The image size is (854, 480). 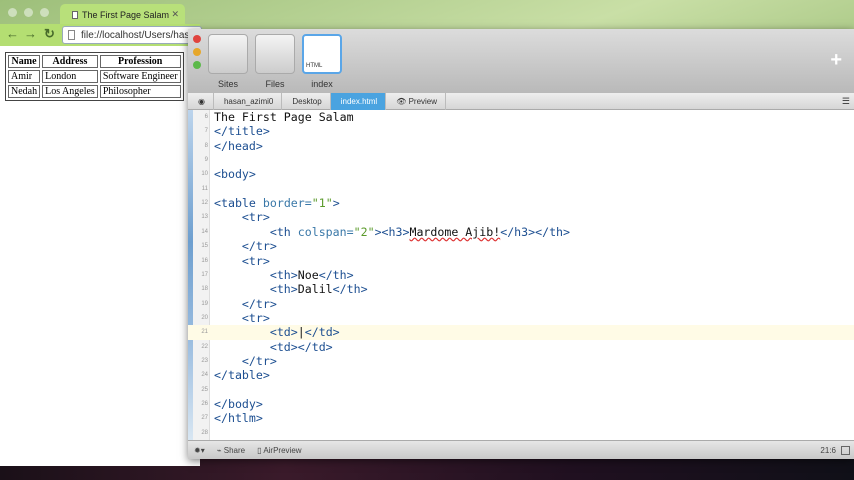 I want to click on code-token: </th>, so click(x=350, y=289).